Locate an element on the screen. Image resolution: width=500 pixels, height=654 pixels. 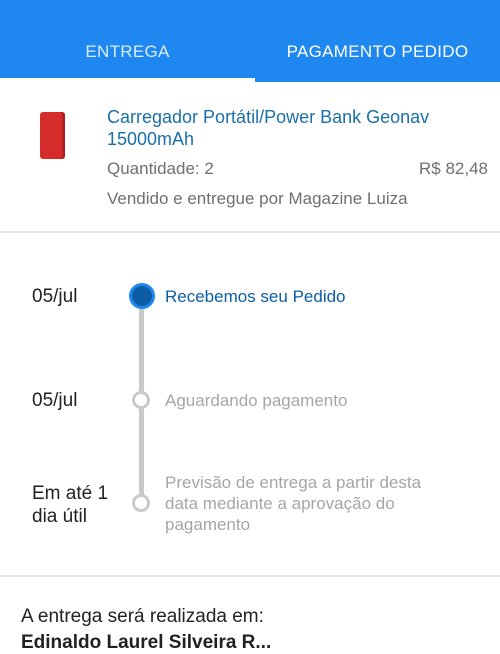
tab-bar: ENTREGA PAGAMENTO PEDIDO is located at coordinates (250, 41).